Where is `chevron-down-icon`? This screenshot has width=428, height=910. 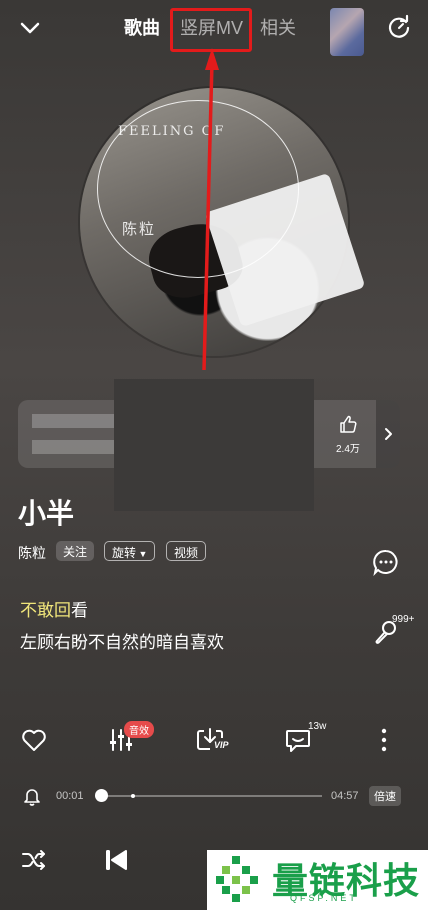 chevron-down-icon is located at coordinates (30, 28).